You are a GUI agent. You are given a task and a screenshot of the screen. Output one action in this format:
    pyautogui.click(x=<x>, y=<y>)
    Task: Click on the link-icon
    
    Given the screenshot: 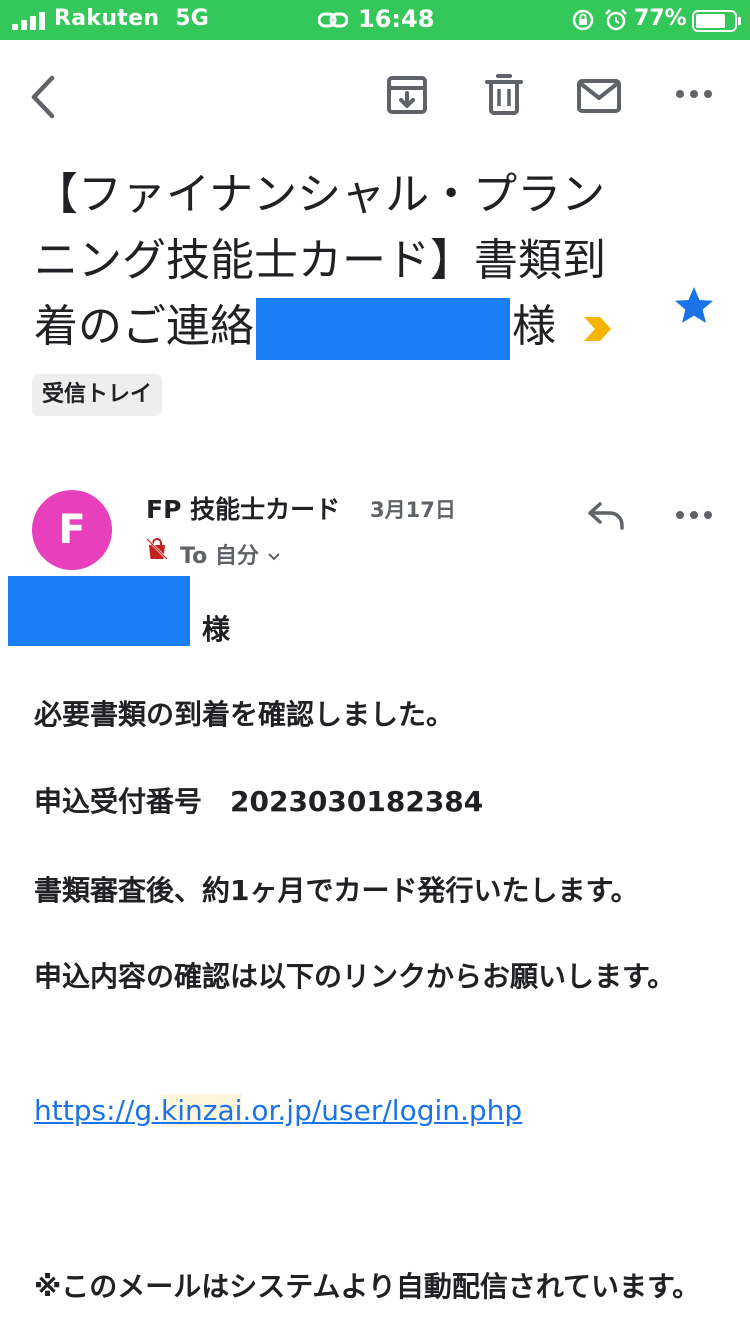 What is the action you would take?
    pyautogui.click(x=333, y=20)
    